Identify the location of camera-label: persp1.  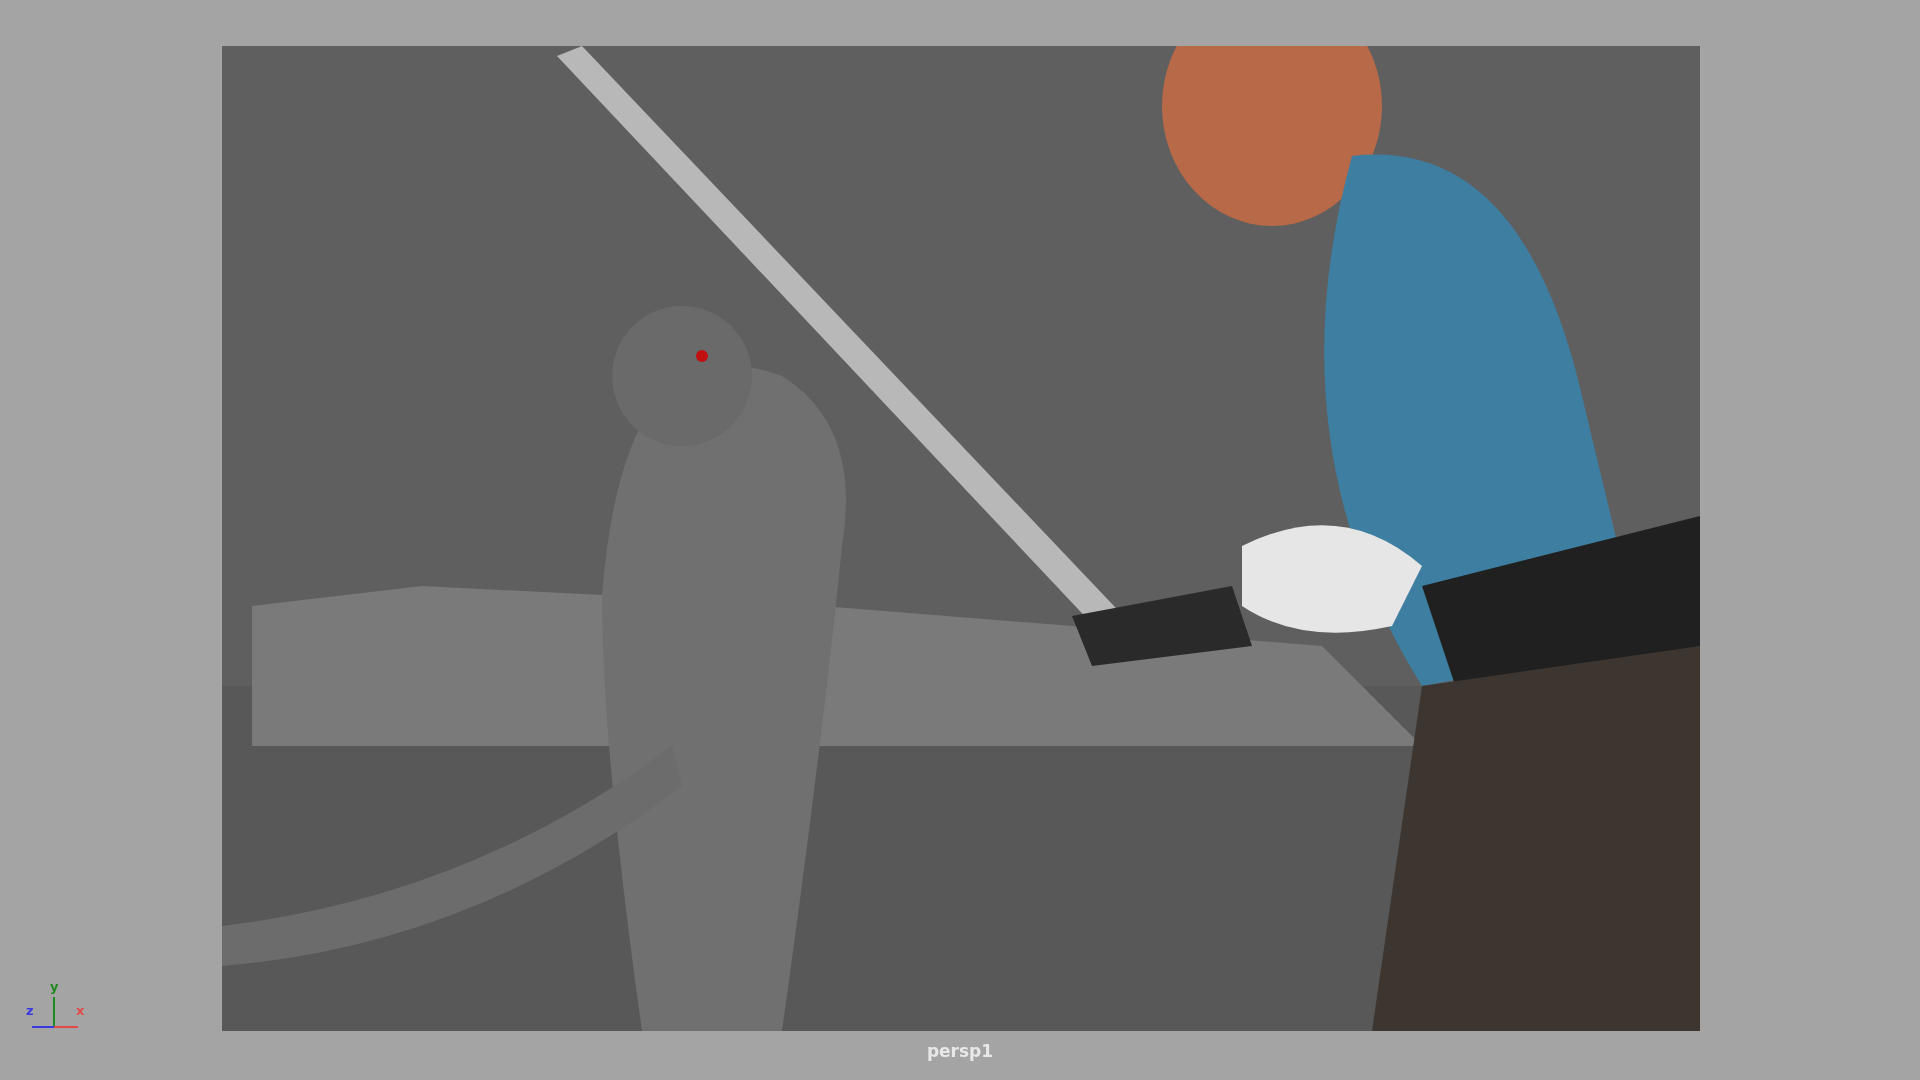
(960, 1051).